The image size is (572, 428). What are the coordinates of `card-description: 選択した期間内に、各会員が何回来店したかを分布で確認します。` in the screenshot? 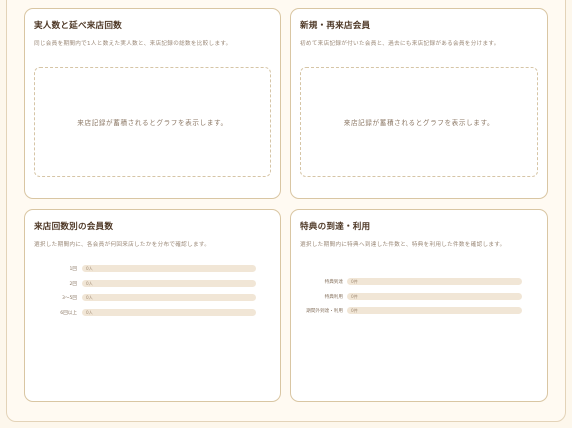 It's located at (122, 245).